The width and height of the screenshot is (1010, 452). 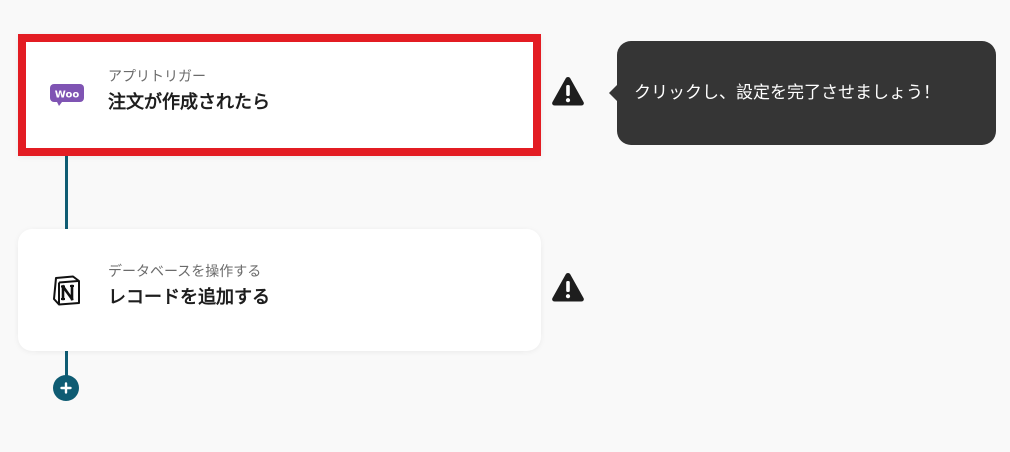 I want to click on tooltip-text: クリックし、設定を完了させましょう！, so click(x=787, y=93).